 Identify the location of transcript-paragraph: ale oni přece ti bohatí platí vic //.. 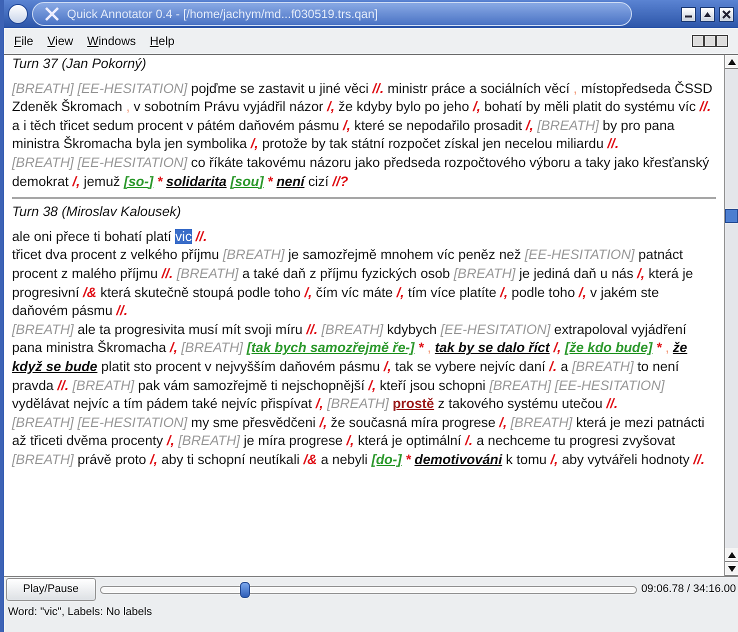
(110, 237).